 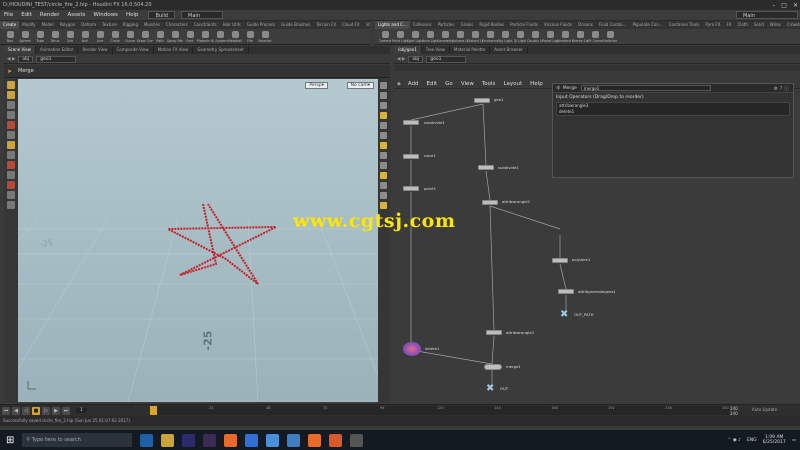 What do you see at coordinates (774, 440) in the screenshot?
I see `clock: 1:09 AM 6/25/2017` at bounding box center [774, 440].